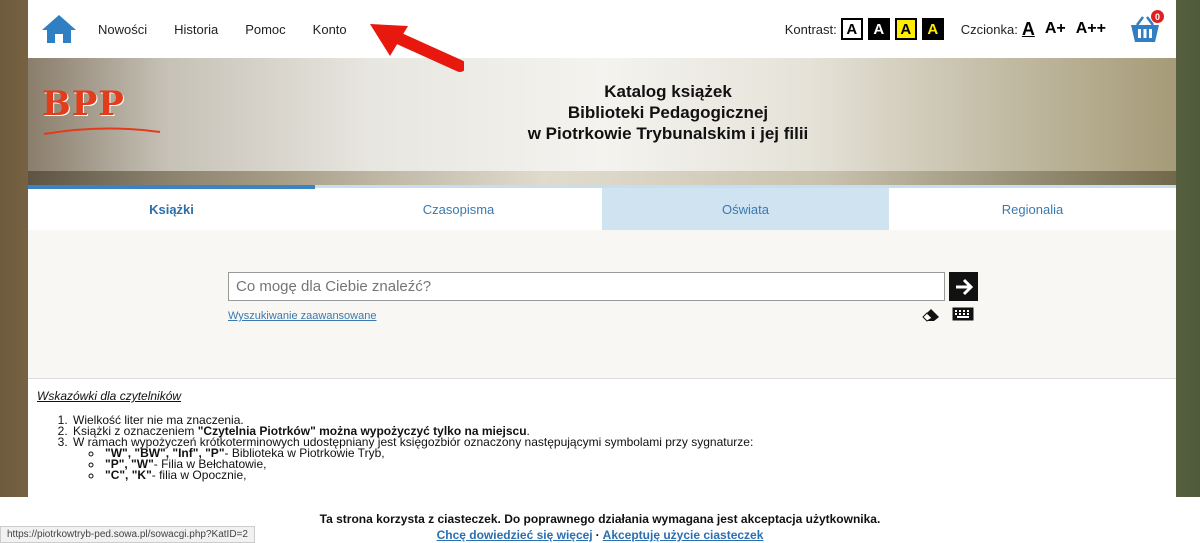 The height and width of the screenshot is (543, 1200). I want to click on tab-regionalia: Regionalia, so click(1032, 207).